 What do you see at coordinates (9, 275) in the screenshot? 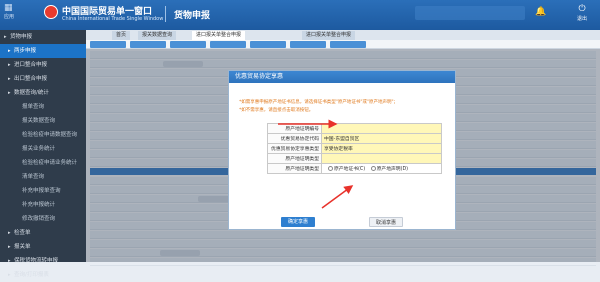
I see `chevron-icon: ▸` at bounding box center [9, 275].